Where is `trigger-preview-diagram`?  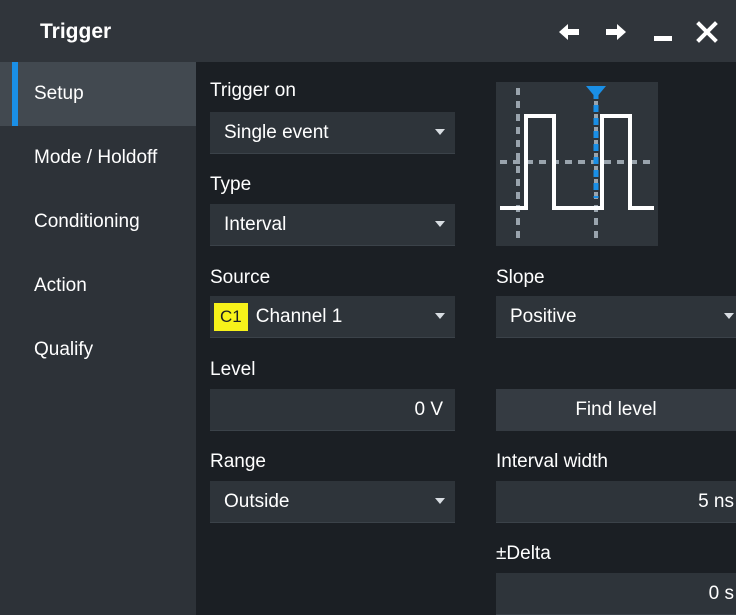
trigger-preview-diagram is located at coordinates (577, 164).